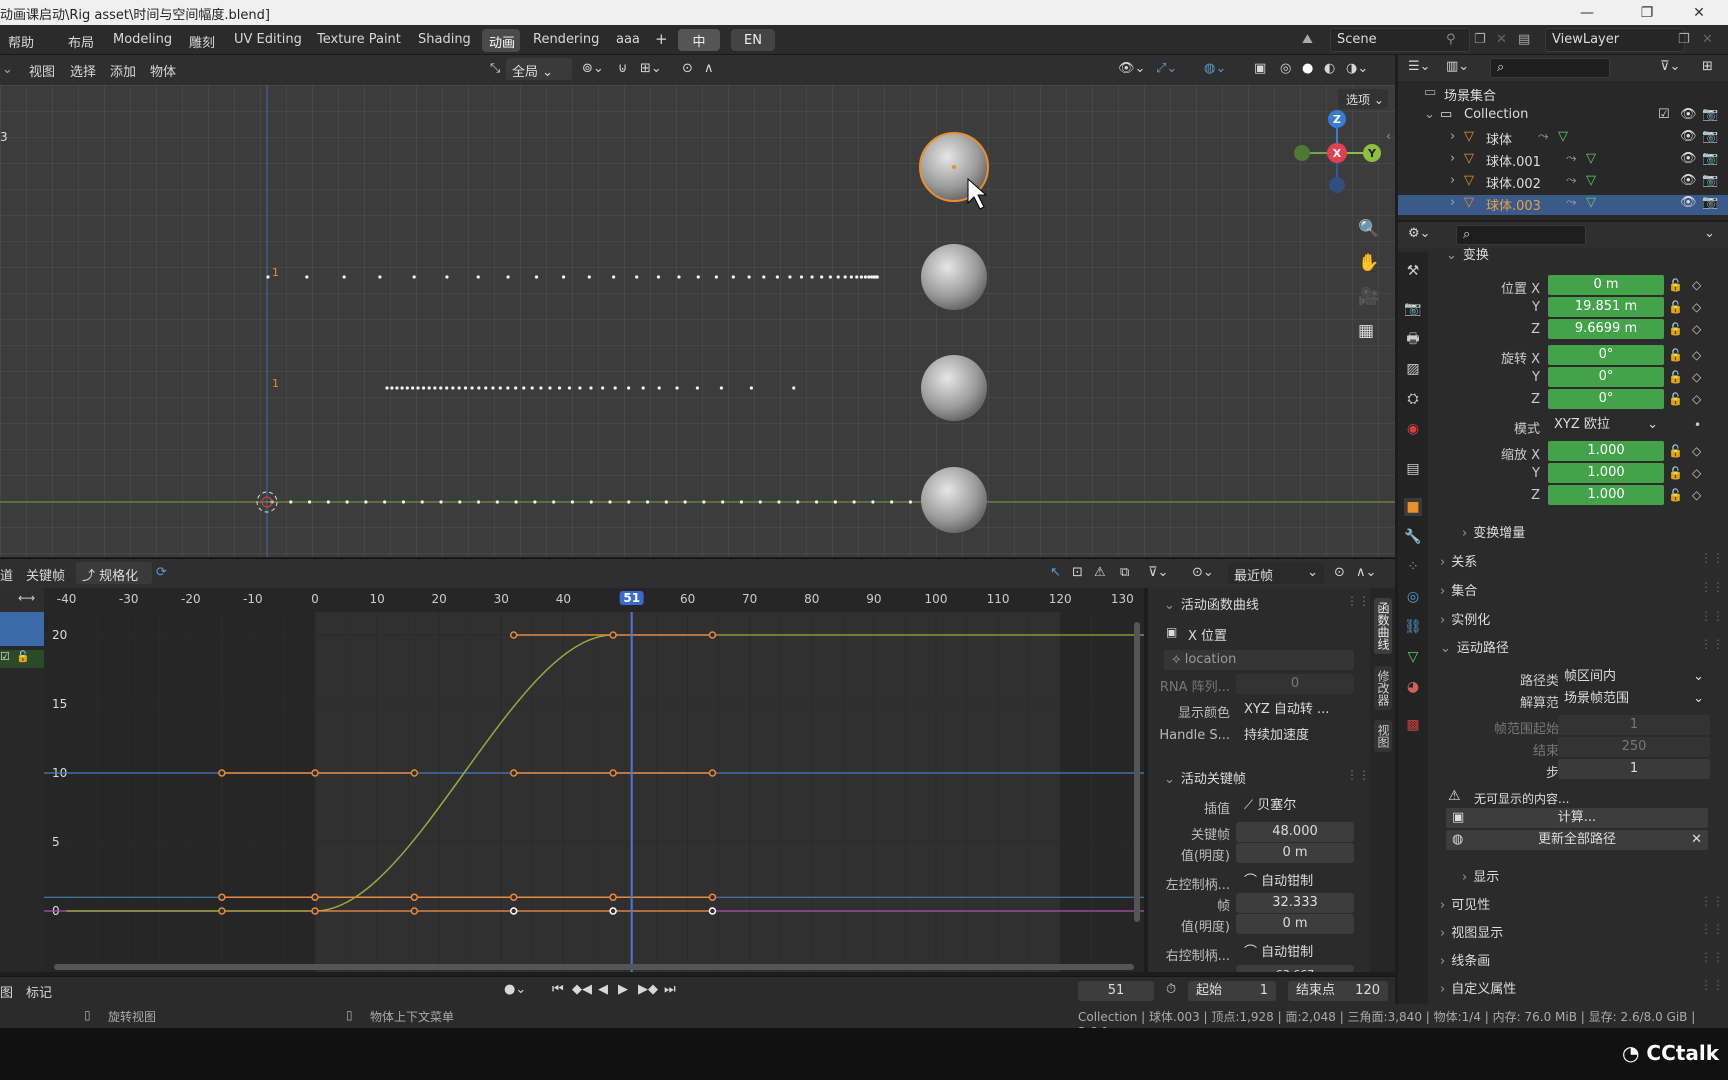 The width and height of the screenshot is (1728, 1080). I want to click on motion-paths-header: ⌄ 运动路径, so click(1474, 646).